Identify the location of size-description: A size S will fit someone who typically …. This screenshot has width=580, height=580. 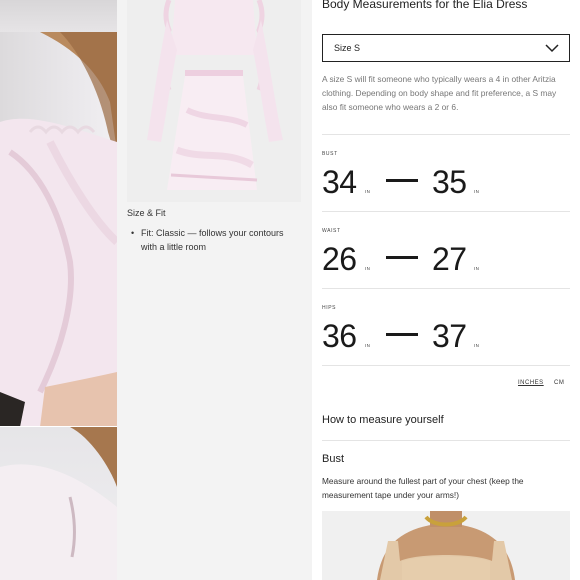
(439, 93).